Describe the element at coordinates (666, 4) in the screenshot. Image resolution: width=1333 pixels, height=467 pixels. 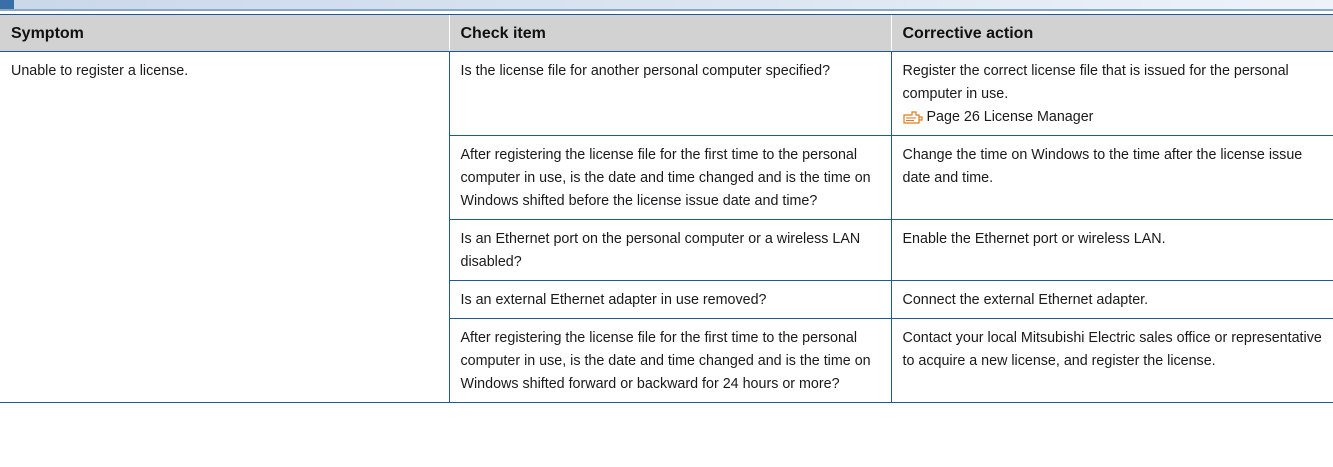
I see `section-heading-band` at that location.